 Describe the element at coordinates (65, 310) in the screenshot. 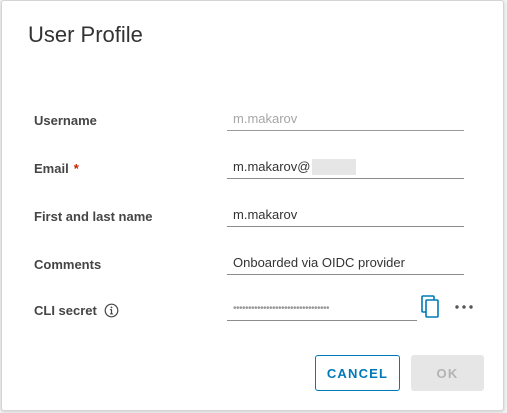

I see `cli-secret-label-text: CLI secret` at that location.